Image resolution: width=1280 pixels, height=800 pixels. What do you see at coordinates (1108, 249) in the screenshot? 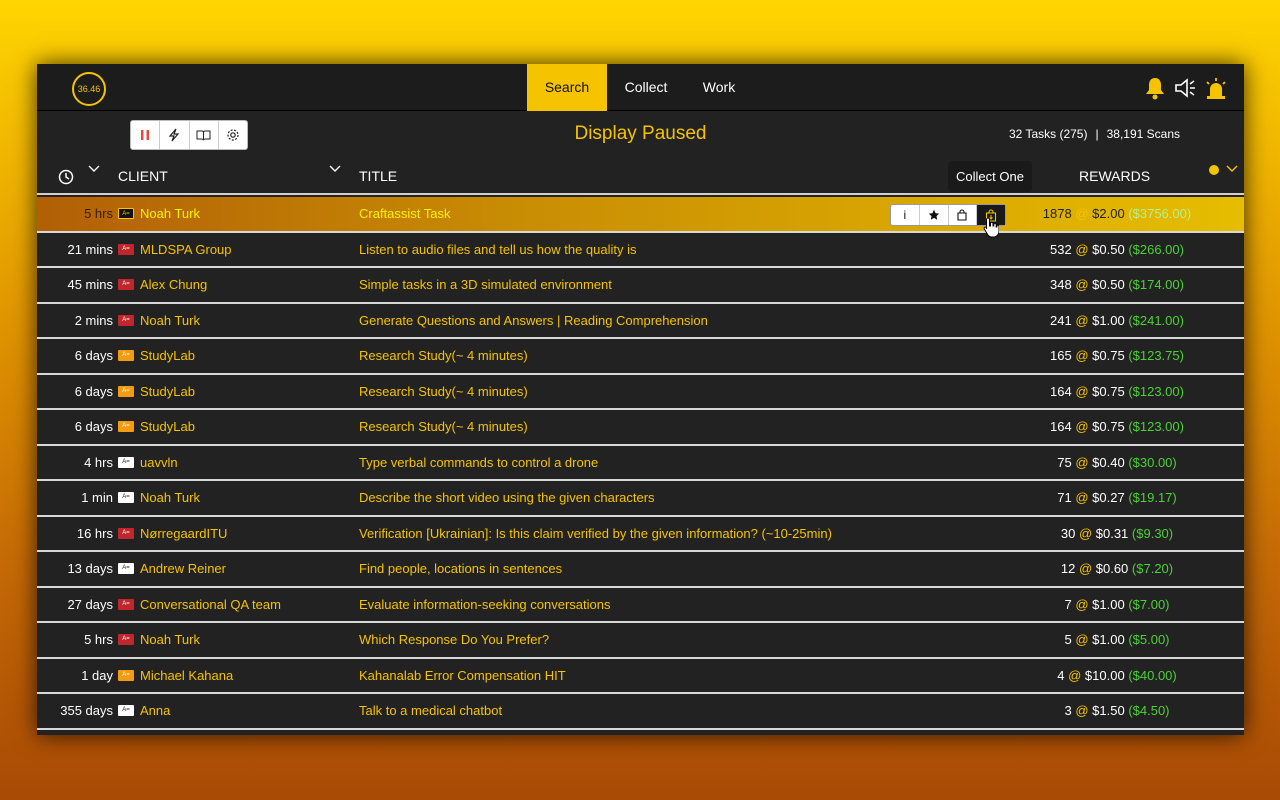
I see `reward-price: $0.50` at bounding box center [1108, 249].